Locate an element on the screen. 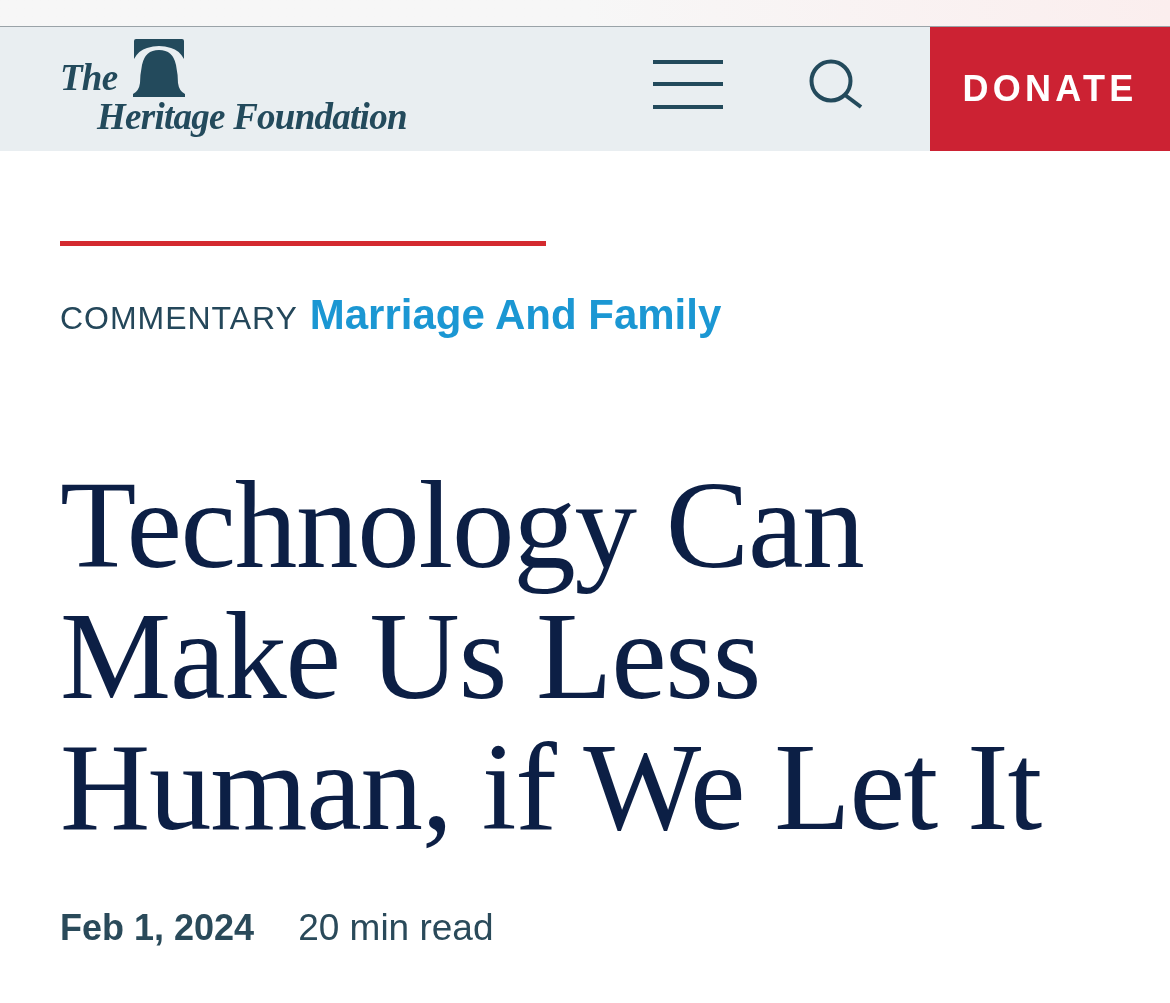 The width and height of the screenshot is (1170, 1003). read-time: 20 min read is located at coordinates (396, 927).